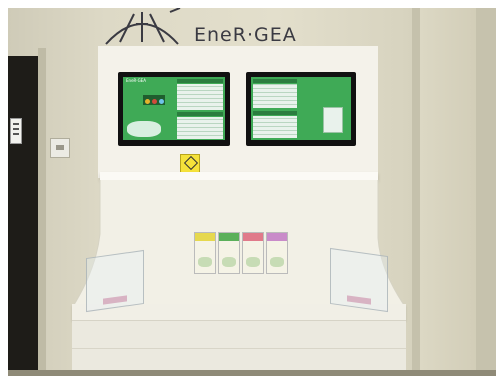  What do you see at coordinates (359, 280) in the screenshot?
I see `acrylic-holder-right` at bounding box center [359, 280].